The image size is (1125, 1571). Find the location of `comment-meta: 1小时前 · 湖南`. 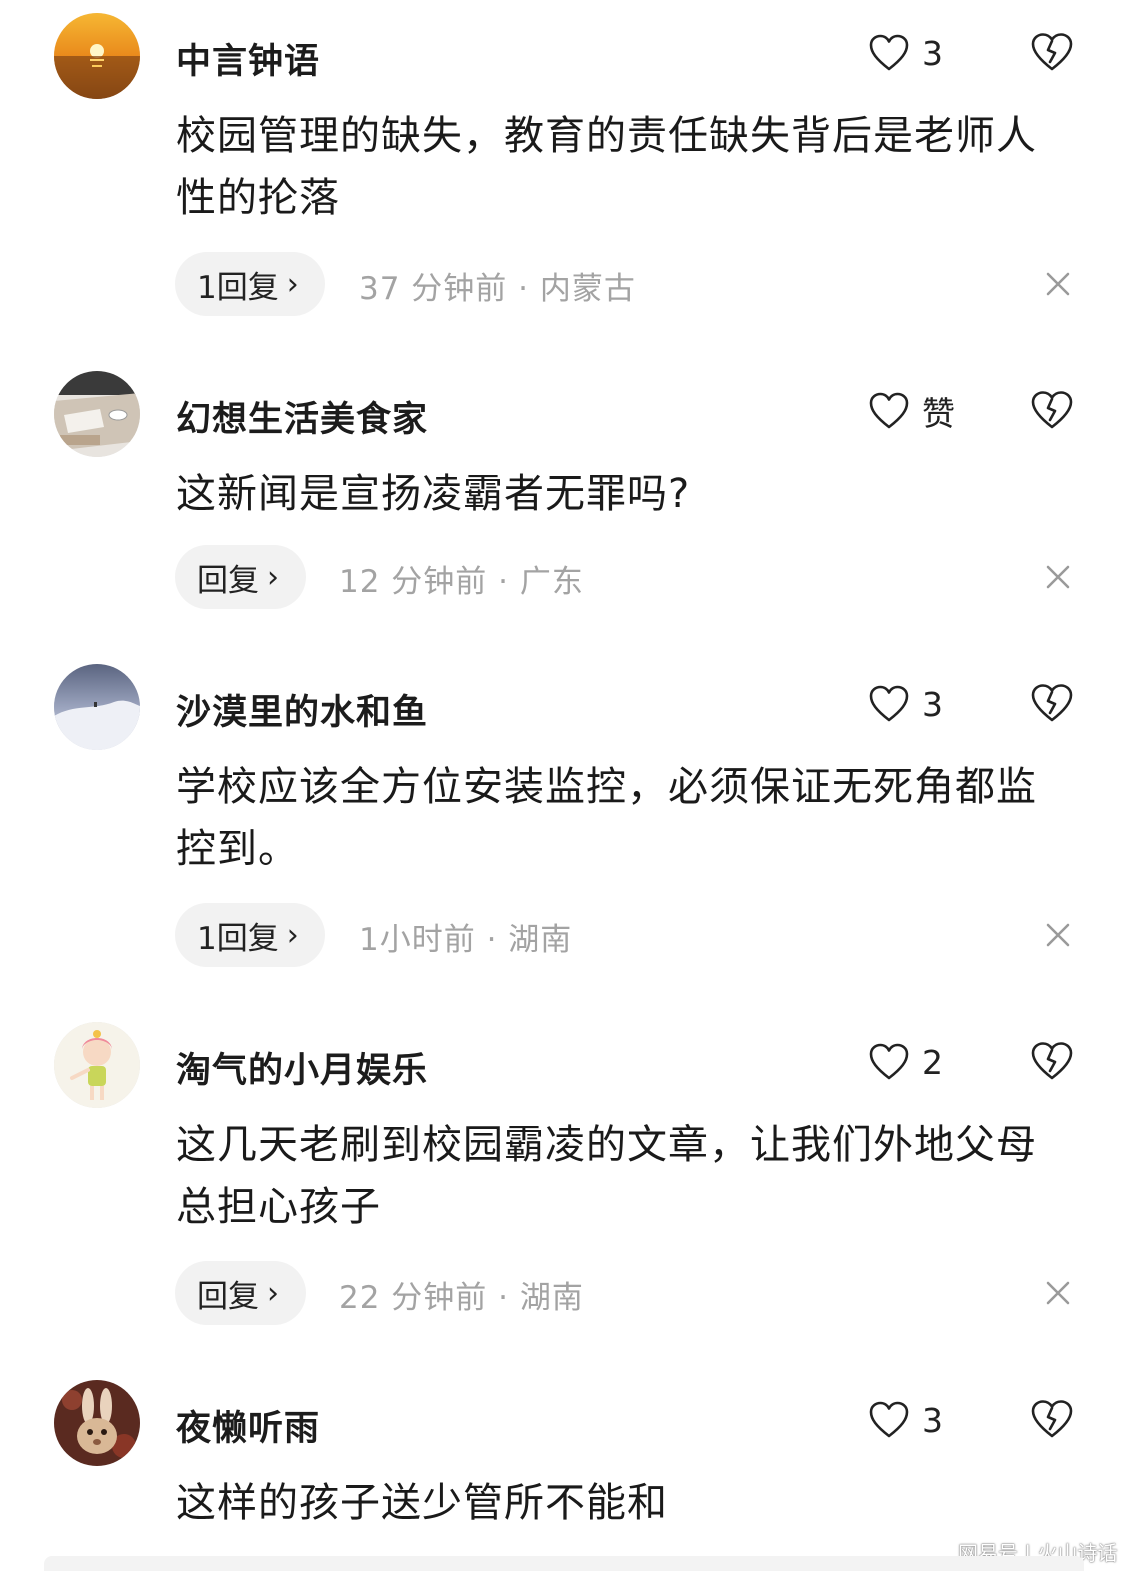

comment-meta: 1小时前 · 湖南 is located at coordinates (466, 940).